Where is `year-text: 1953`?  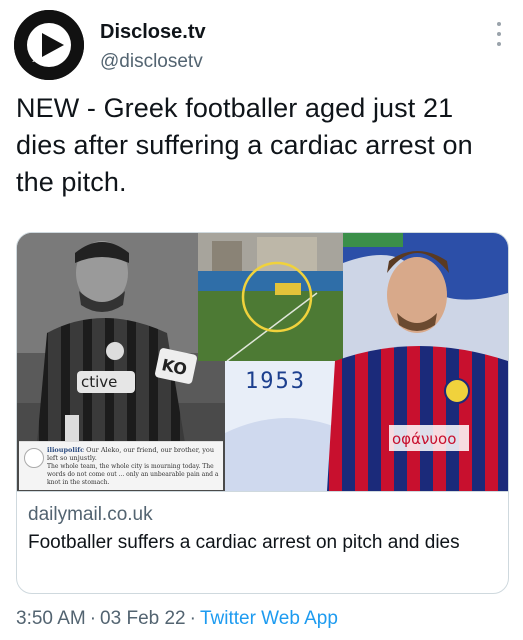
year-text: 1953 is located at coordinates (275, 381).